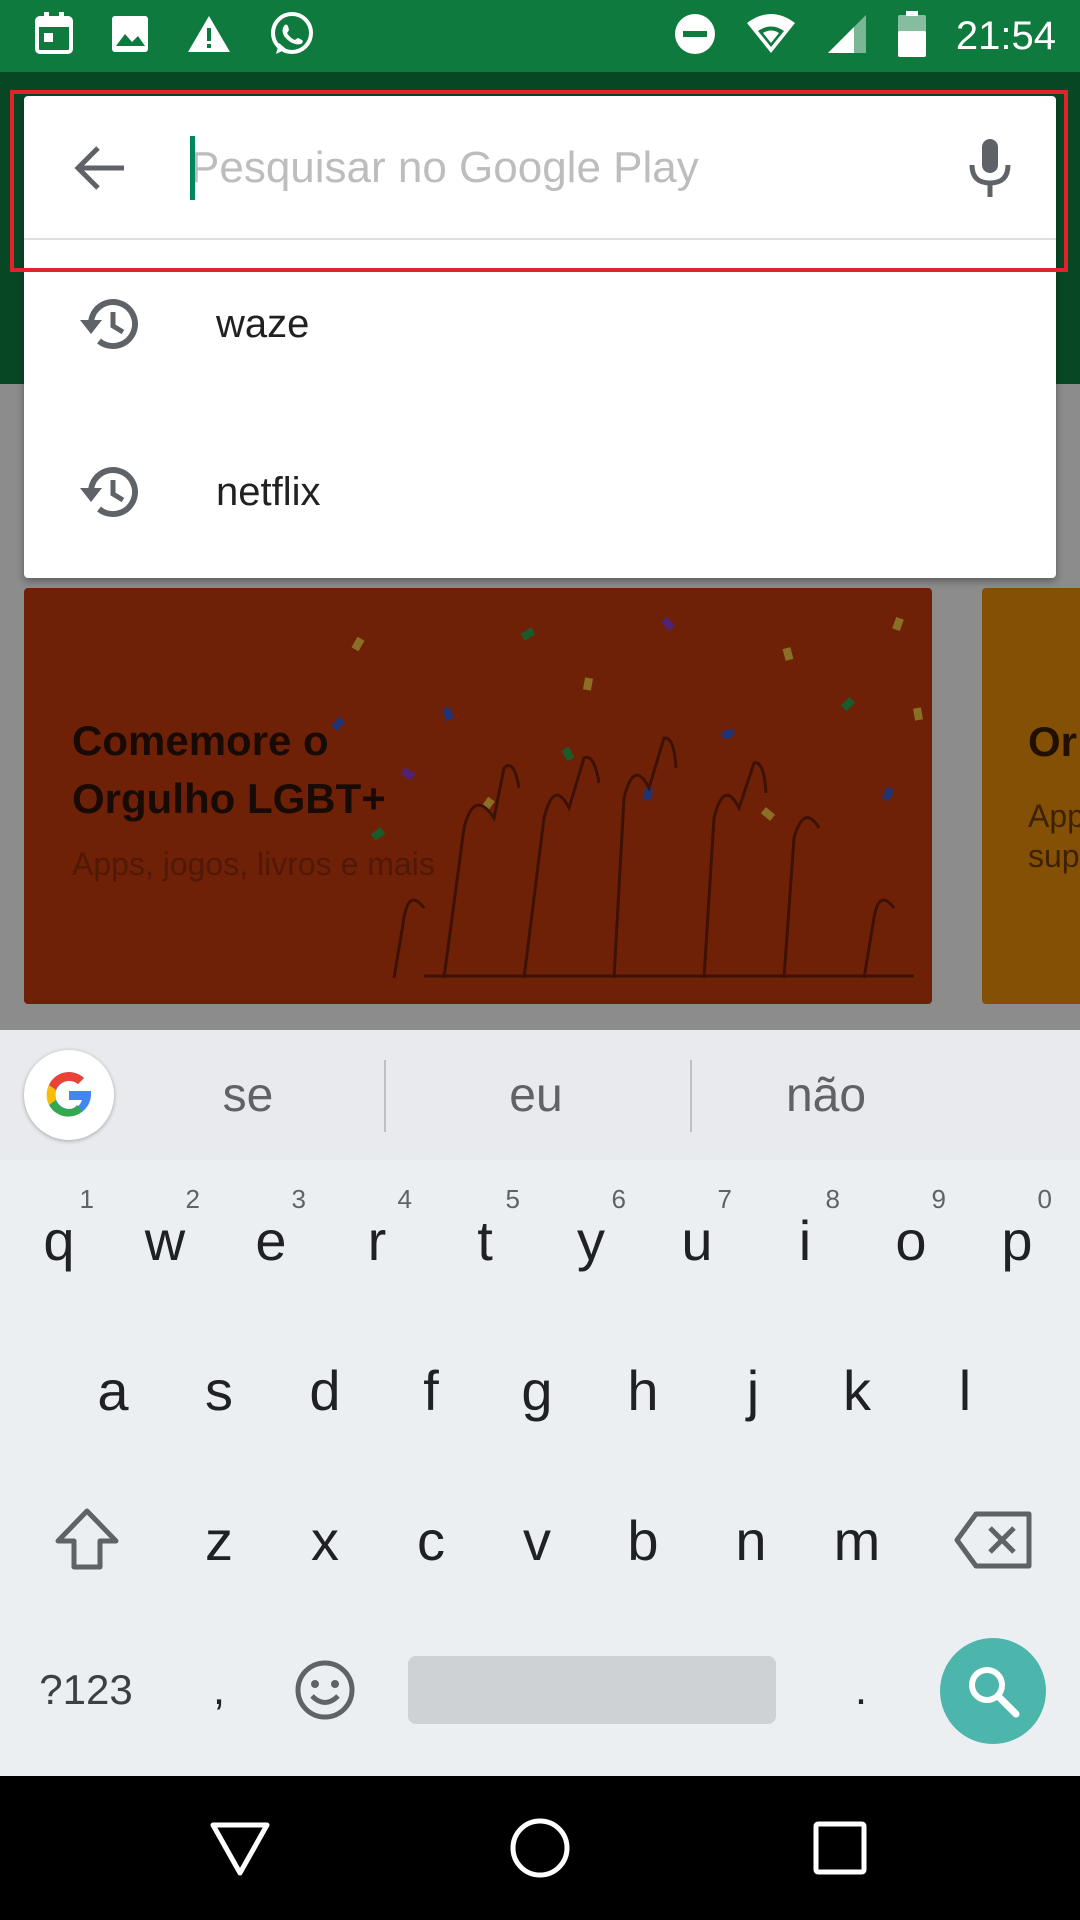 The height and width of the screenshot is (1920, 1080). I want to click on backspace-icon, so click(993, 1540).